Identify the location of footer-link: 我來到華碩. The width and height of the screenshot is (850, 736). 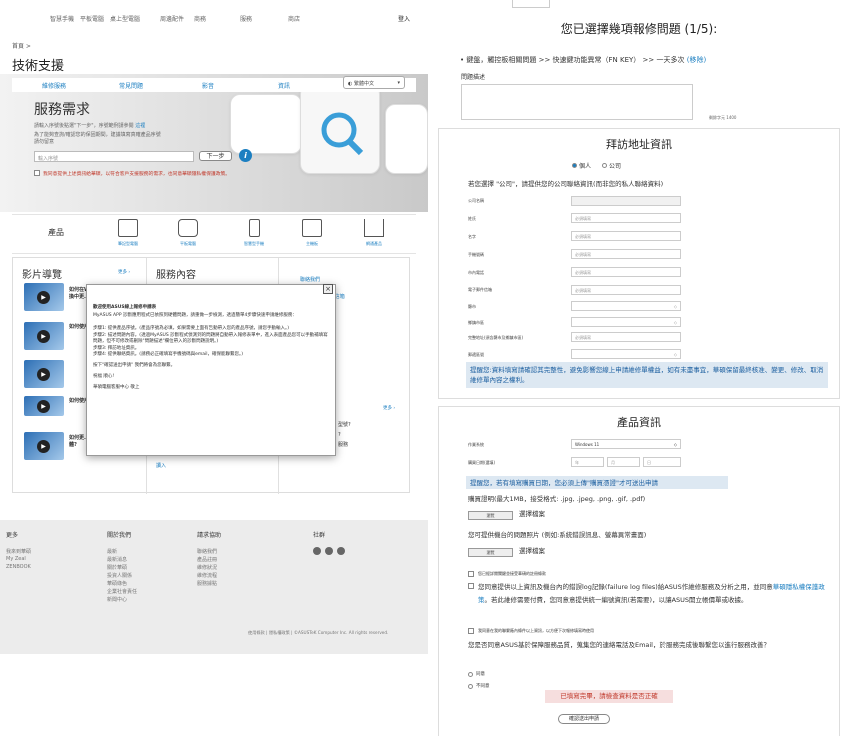
(18, 551).